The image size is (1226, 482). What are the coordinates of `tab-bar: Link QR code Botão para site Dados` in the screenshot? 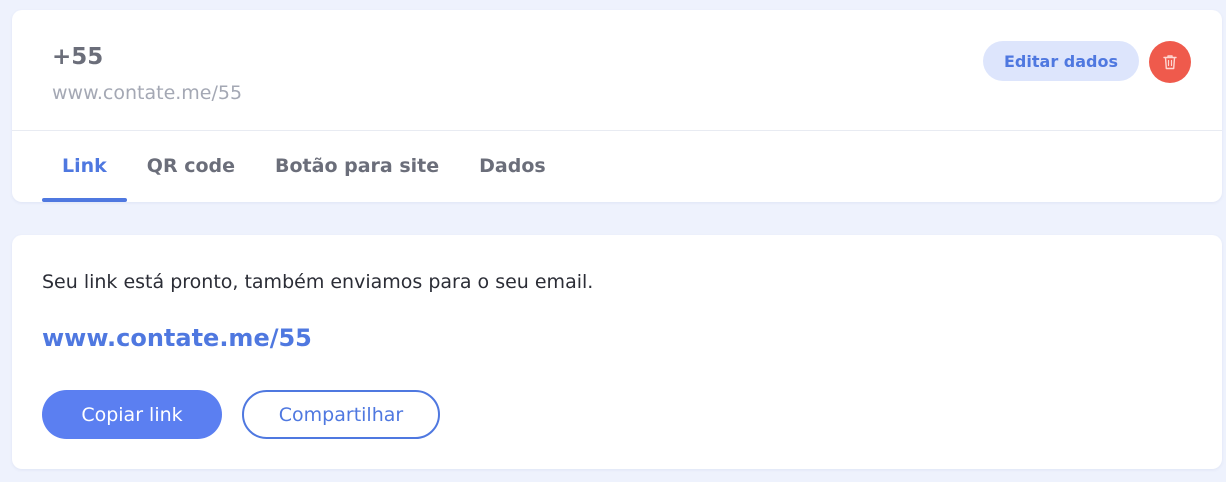 It's located at (304, 166).